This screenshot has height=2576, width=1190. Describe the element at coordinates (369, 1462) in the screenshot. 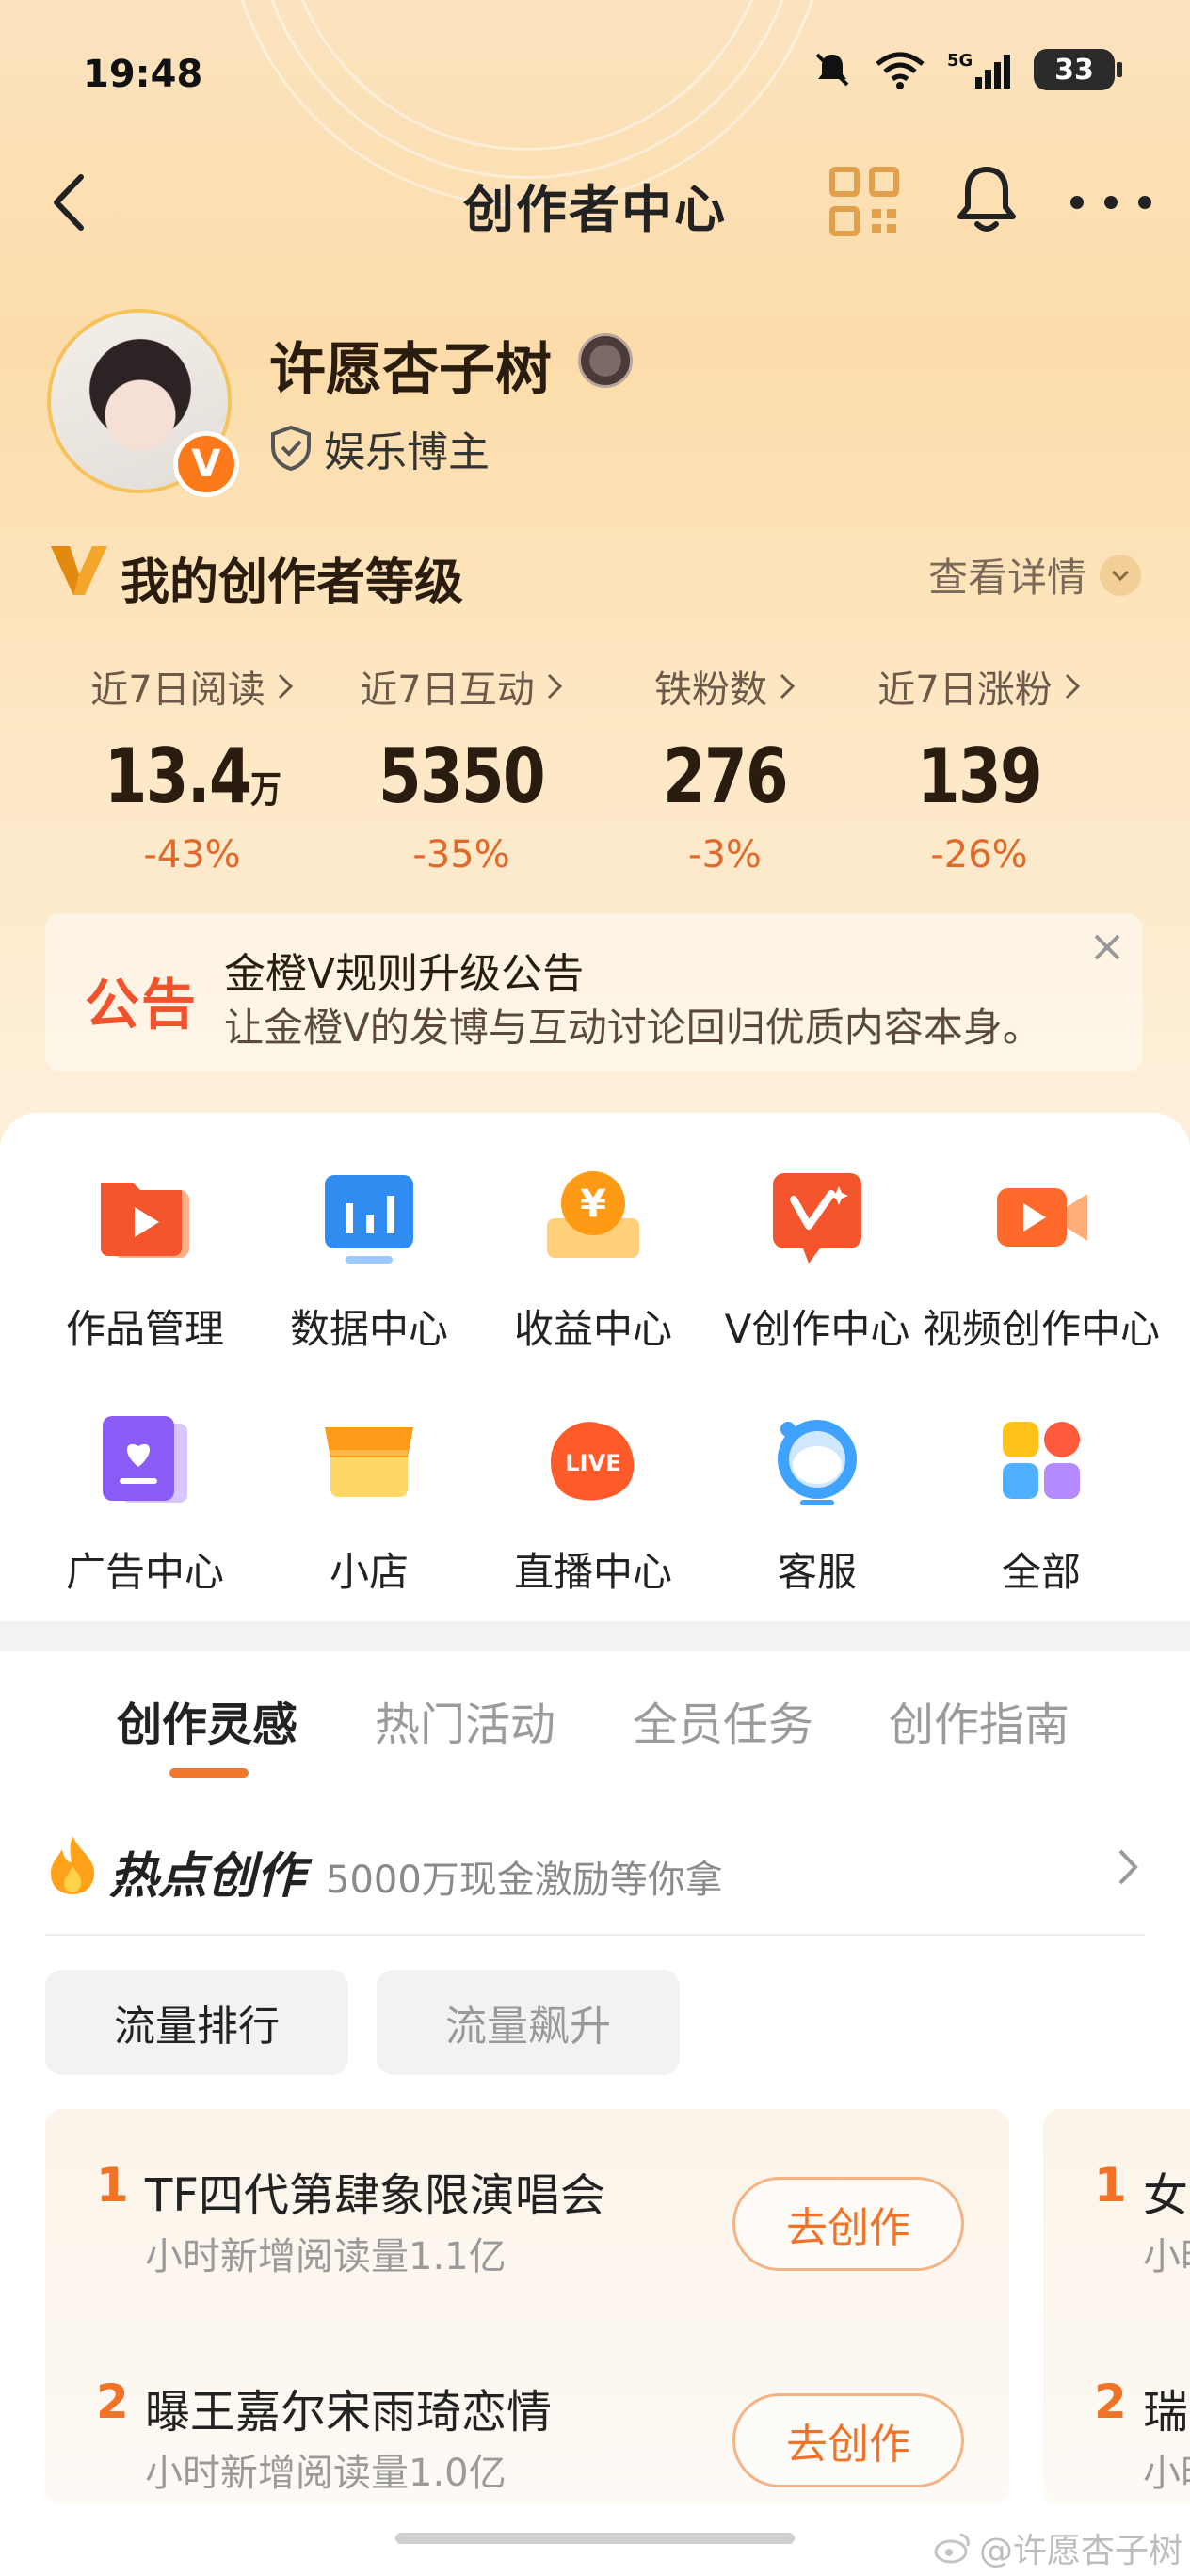

I see `shop-icon` at that location.